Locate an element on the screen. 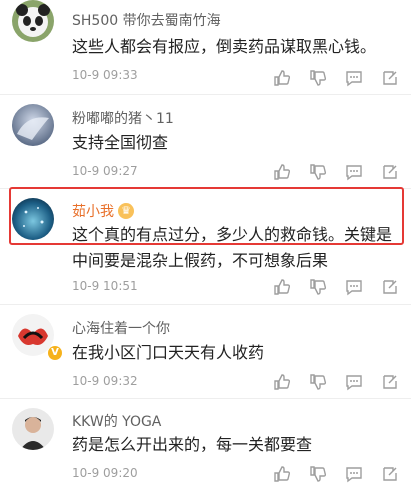  username: KKW的 YOGA is located at coordinates (116, 421).